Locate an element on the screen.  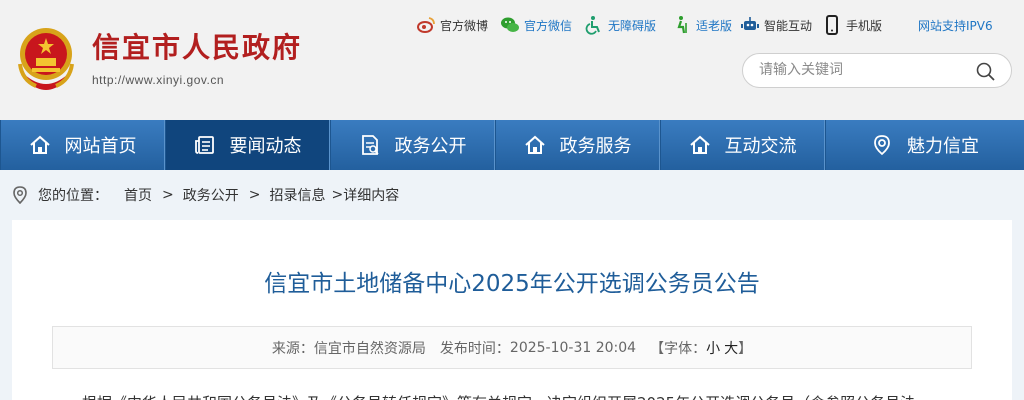
top-links-bar: 官方微博 官方微信 无障碍版 适老版 智能互动 手机版 网站支持IPV6 is located at coordinates (512, 26).